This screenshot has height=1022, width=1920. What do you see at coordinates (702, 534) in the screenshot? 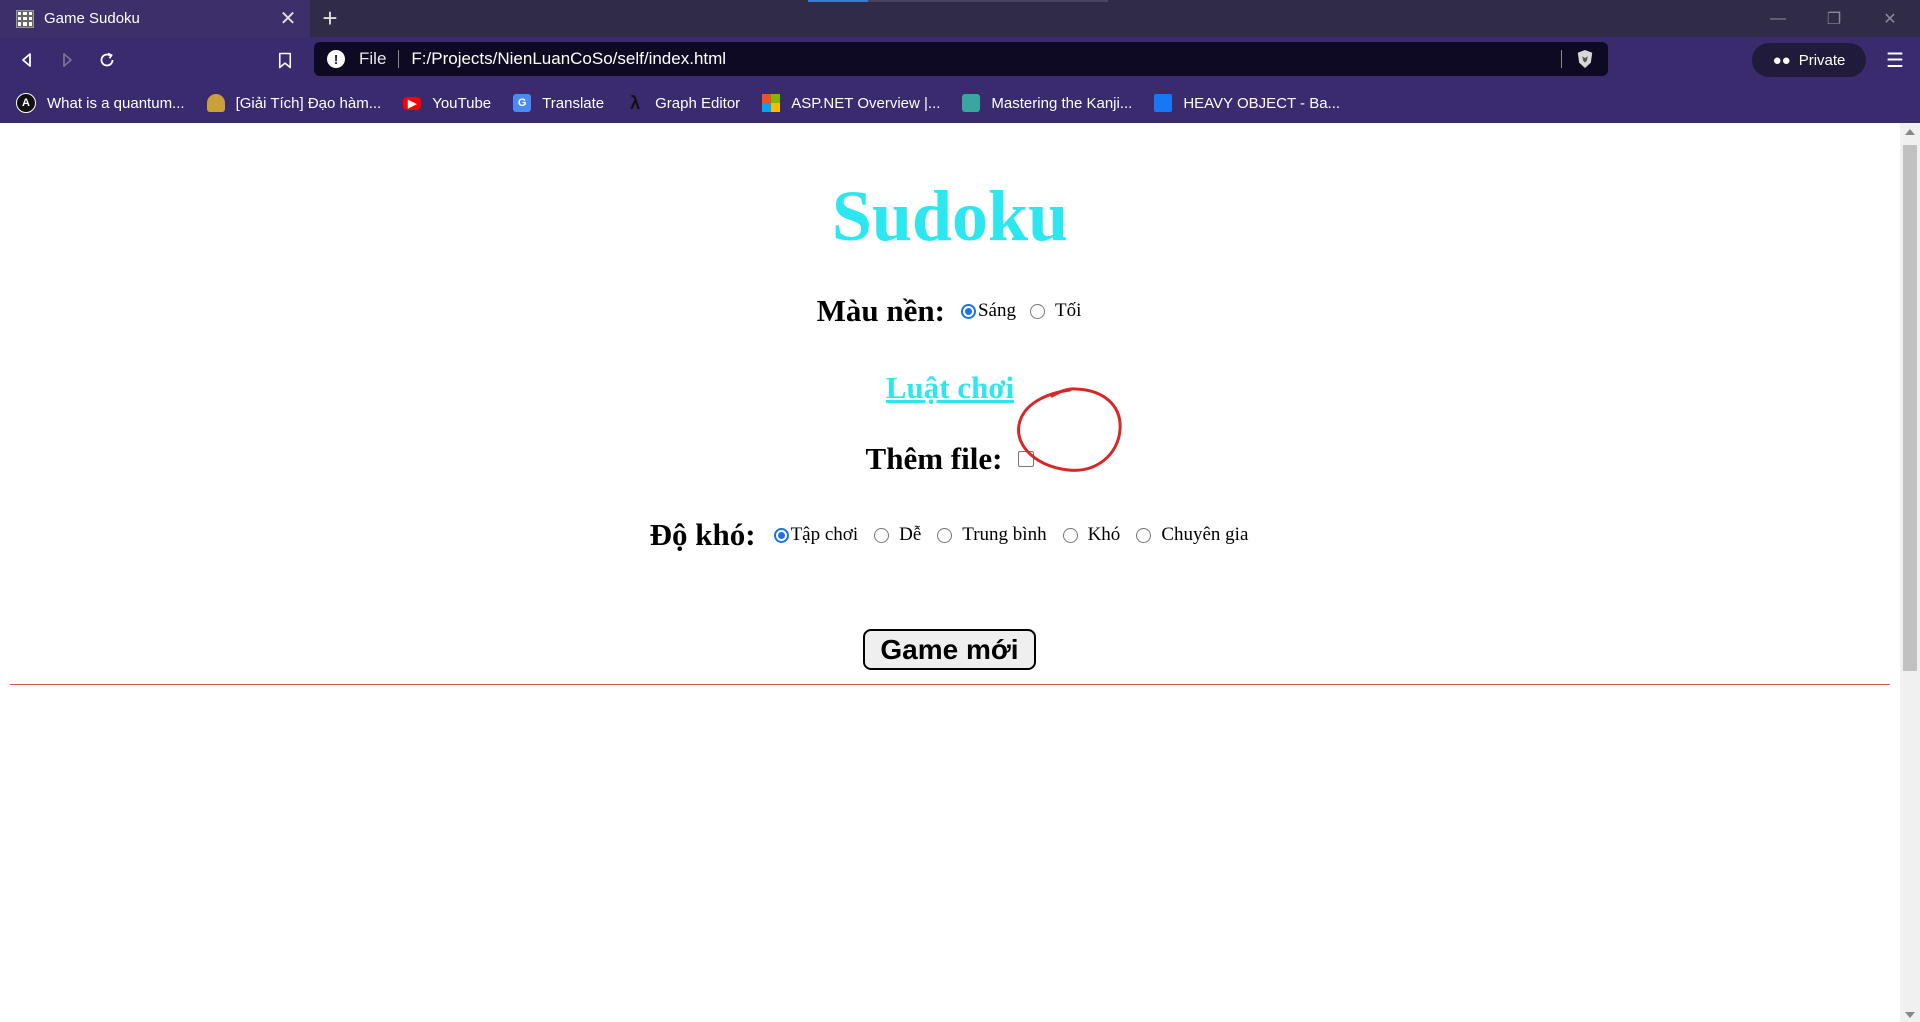
I see `difficulty-label: Độ khó:` at bounding box center [702, 534].